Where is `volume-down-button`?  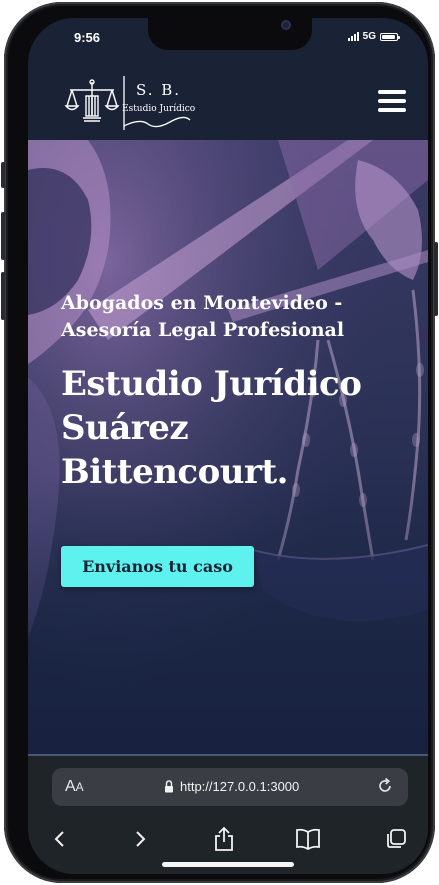
volume-down-button is located at coordinates (3, 296).